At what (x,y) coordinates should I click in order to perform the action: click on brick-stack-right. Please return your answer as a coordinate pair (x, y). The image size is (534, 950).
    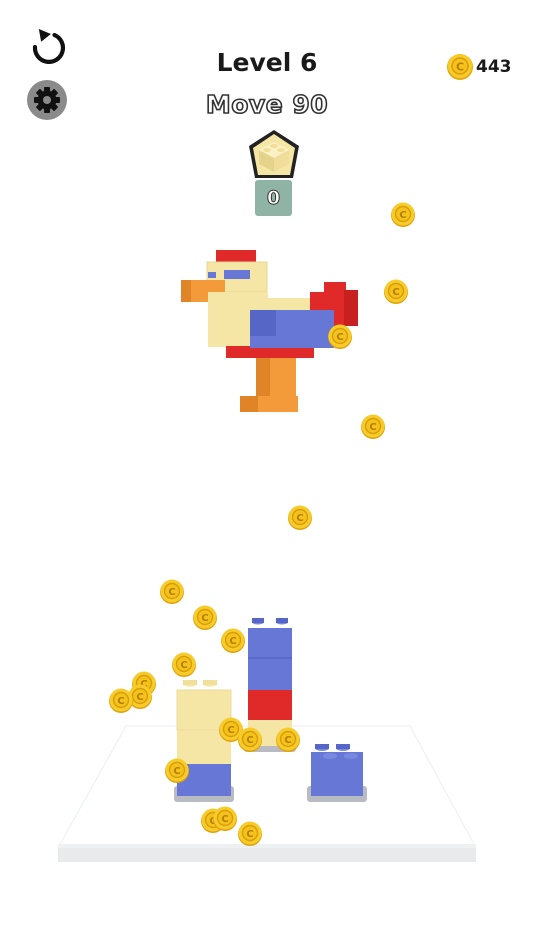
    Looking at the image, I should click on (337, 773).